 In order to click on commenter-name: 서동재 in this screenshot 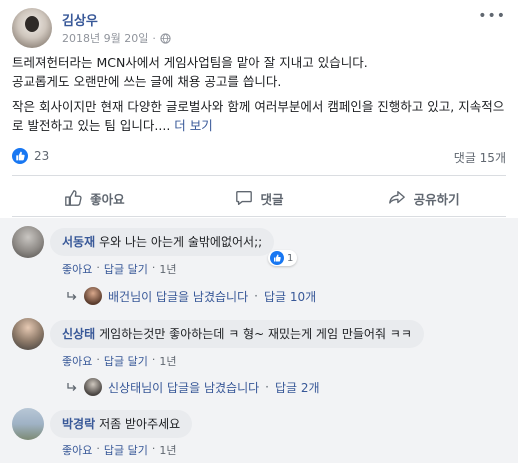, I will do `click(78, 242)`.